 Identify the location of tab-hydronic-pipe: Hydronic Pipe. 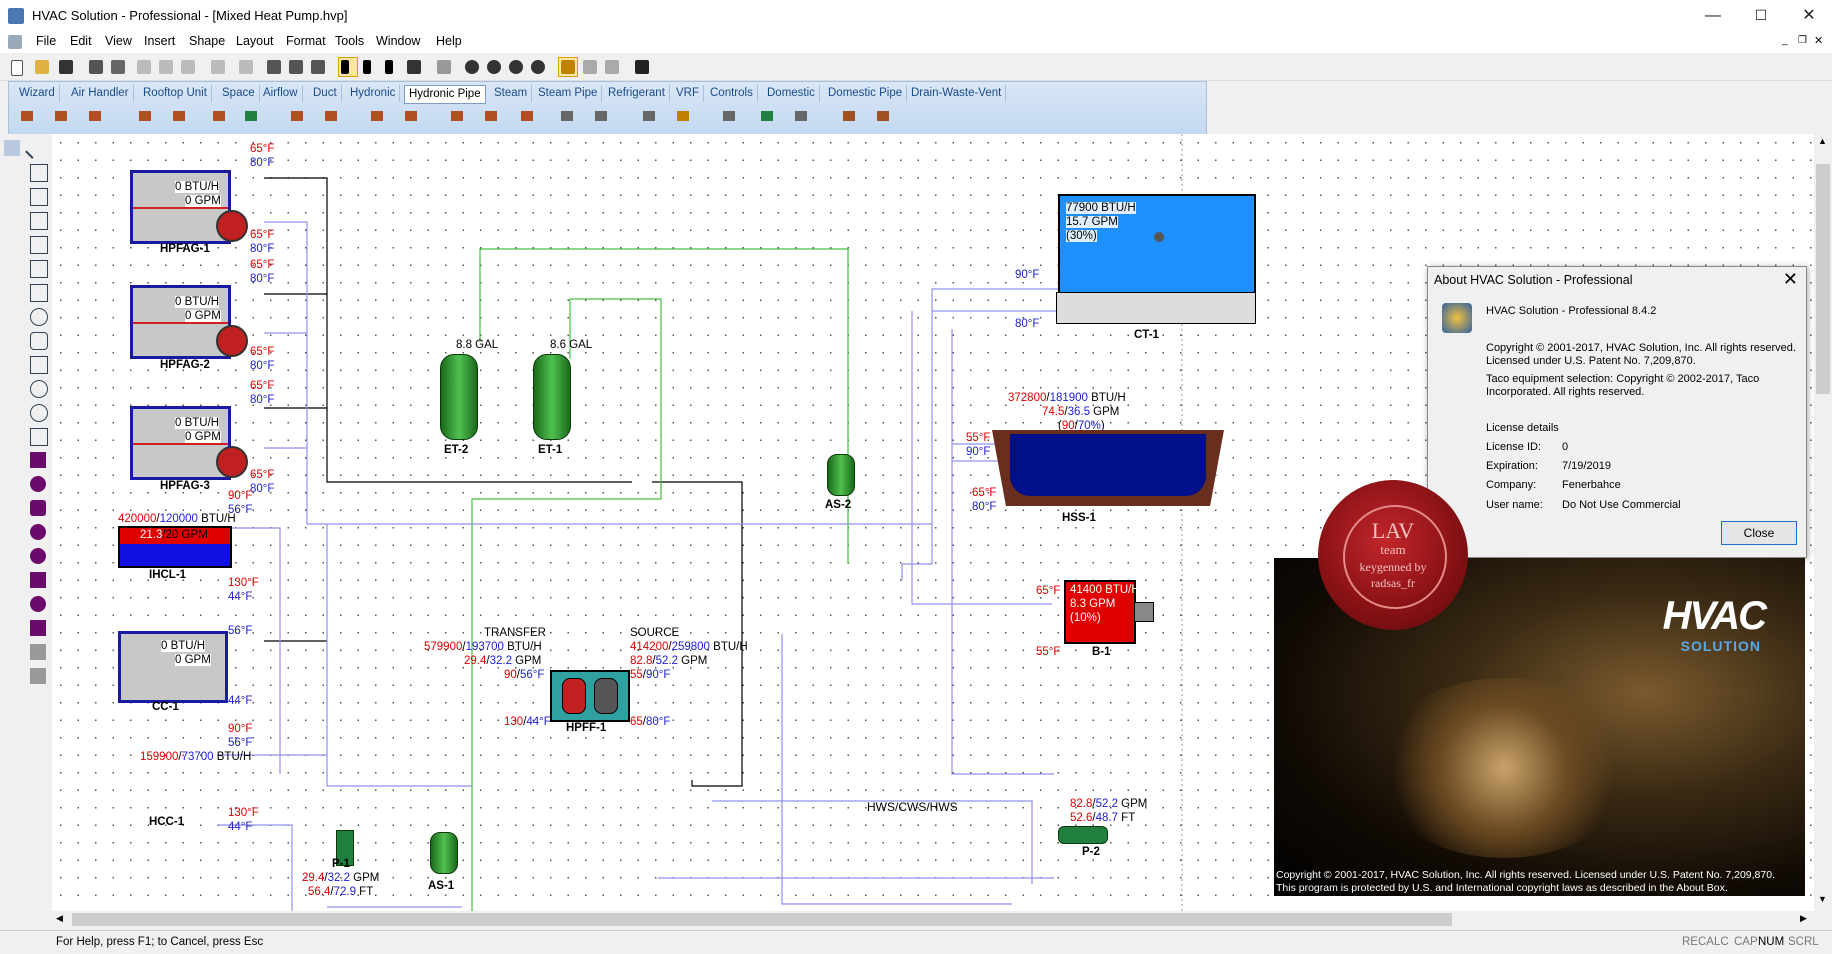
(445, 94).